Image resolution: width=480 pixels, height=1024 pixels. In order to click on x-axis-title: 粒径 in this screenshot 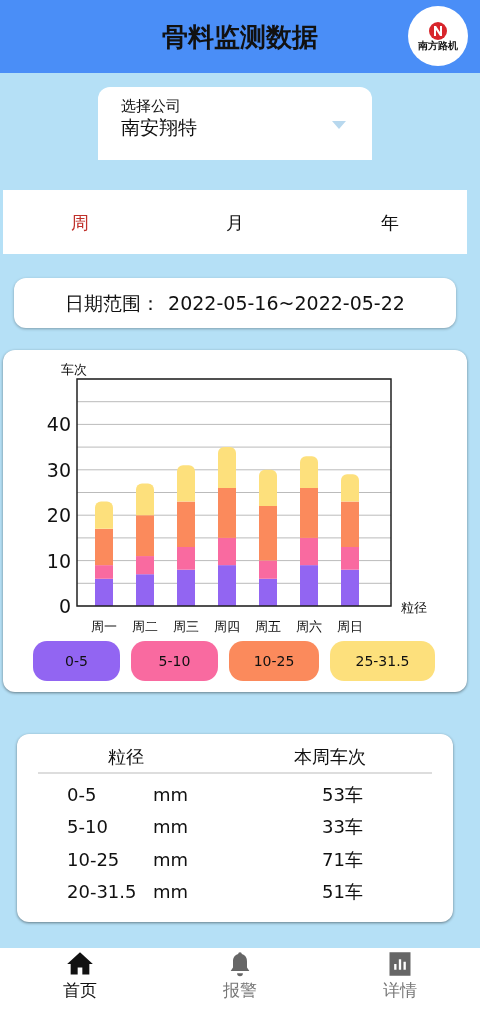, I will do `click(414, 607)`.